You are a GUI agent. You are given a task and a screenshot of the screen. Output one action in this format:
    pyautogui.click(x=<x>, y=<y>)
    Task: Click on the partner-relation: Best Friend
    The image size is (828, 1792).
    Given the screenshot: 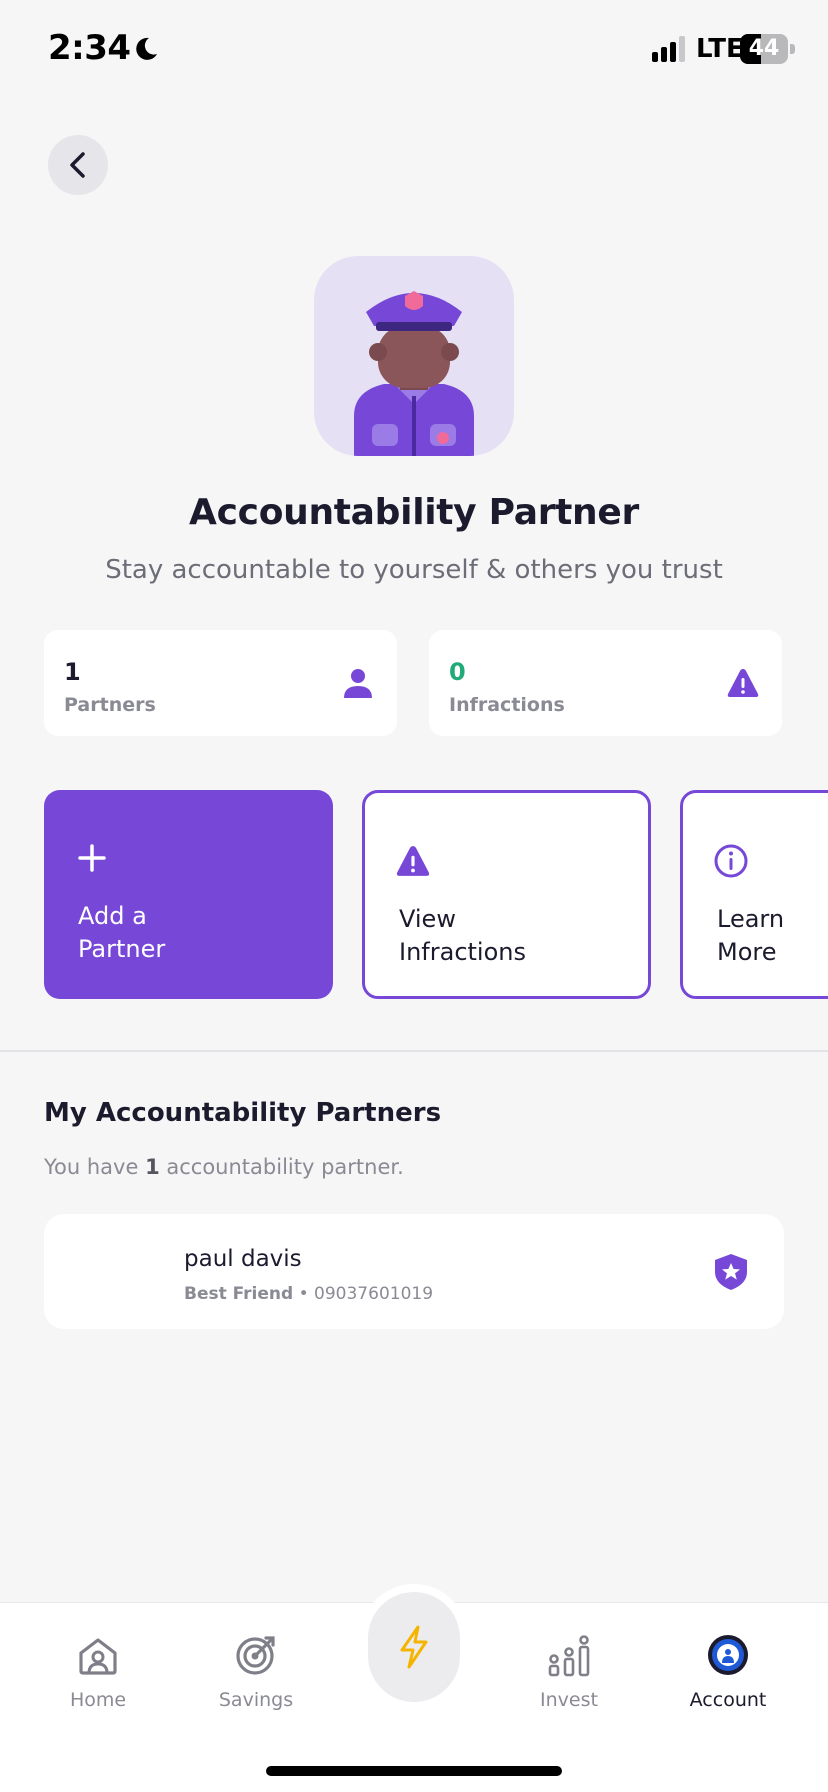 What is the action you would take?
    pyautogui.click(x=239, y=1294)
    